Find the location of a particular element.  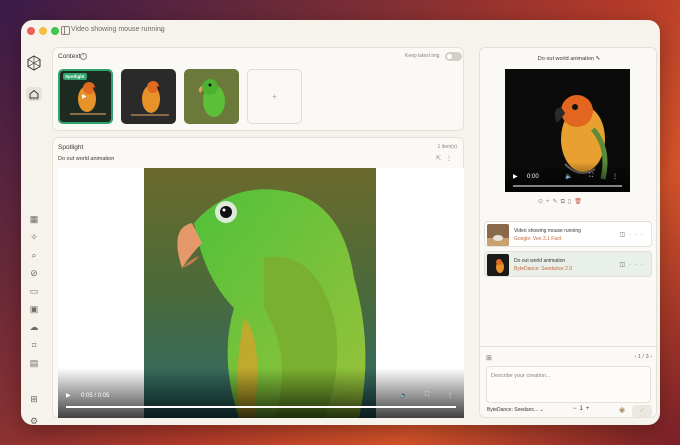

close-window-button is located at coordinates (31, 31).